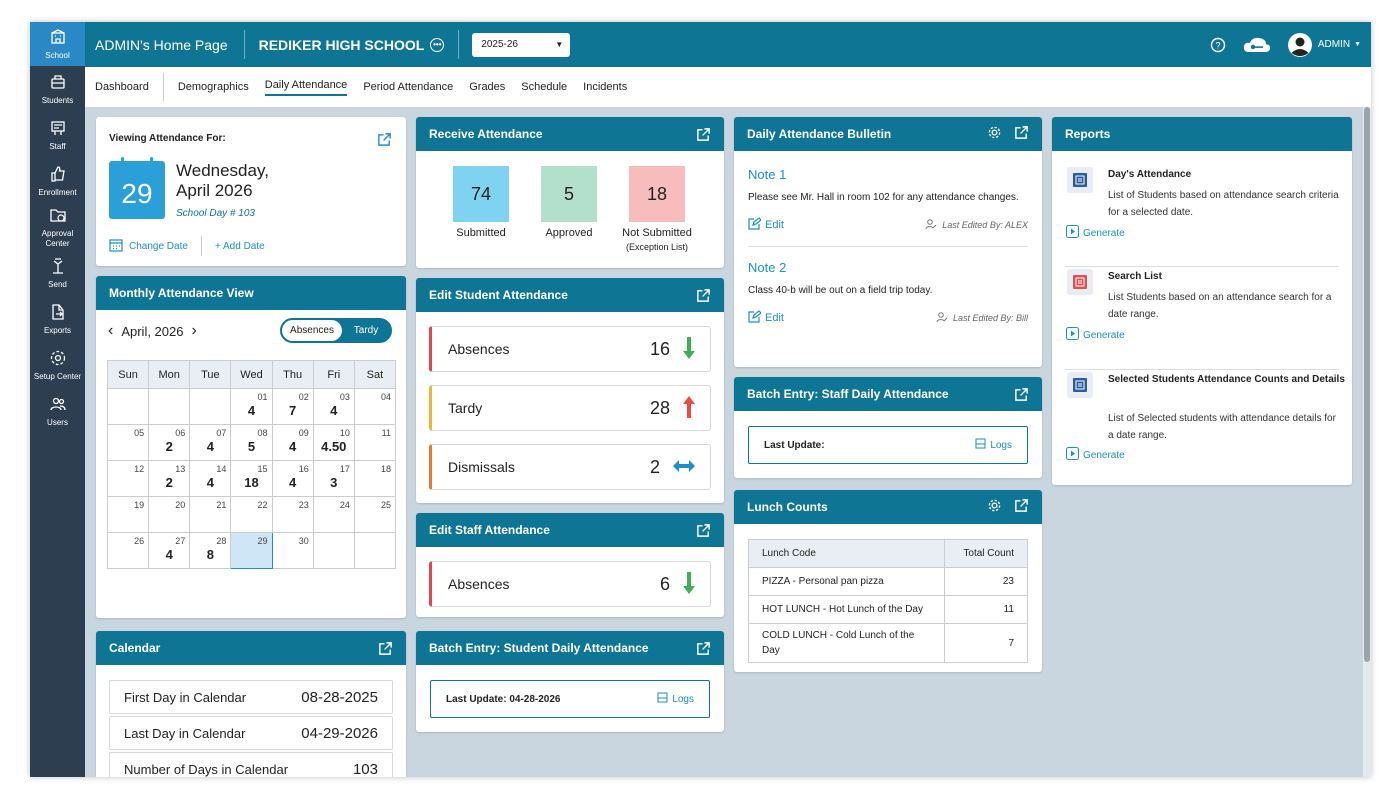  I want to click on calendar-day-cell: 02 7, so click(292, 406).